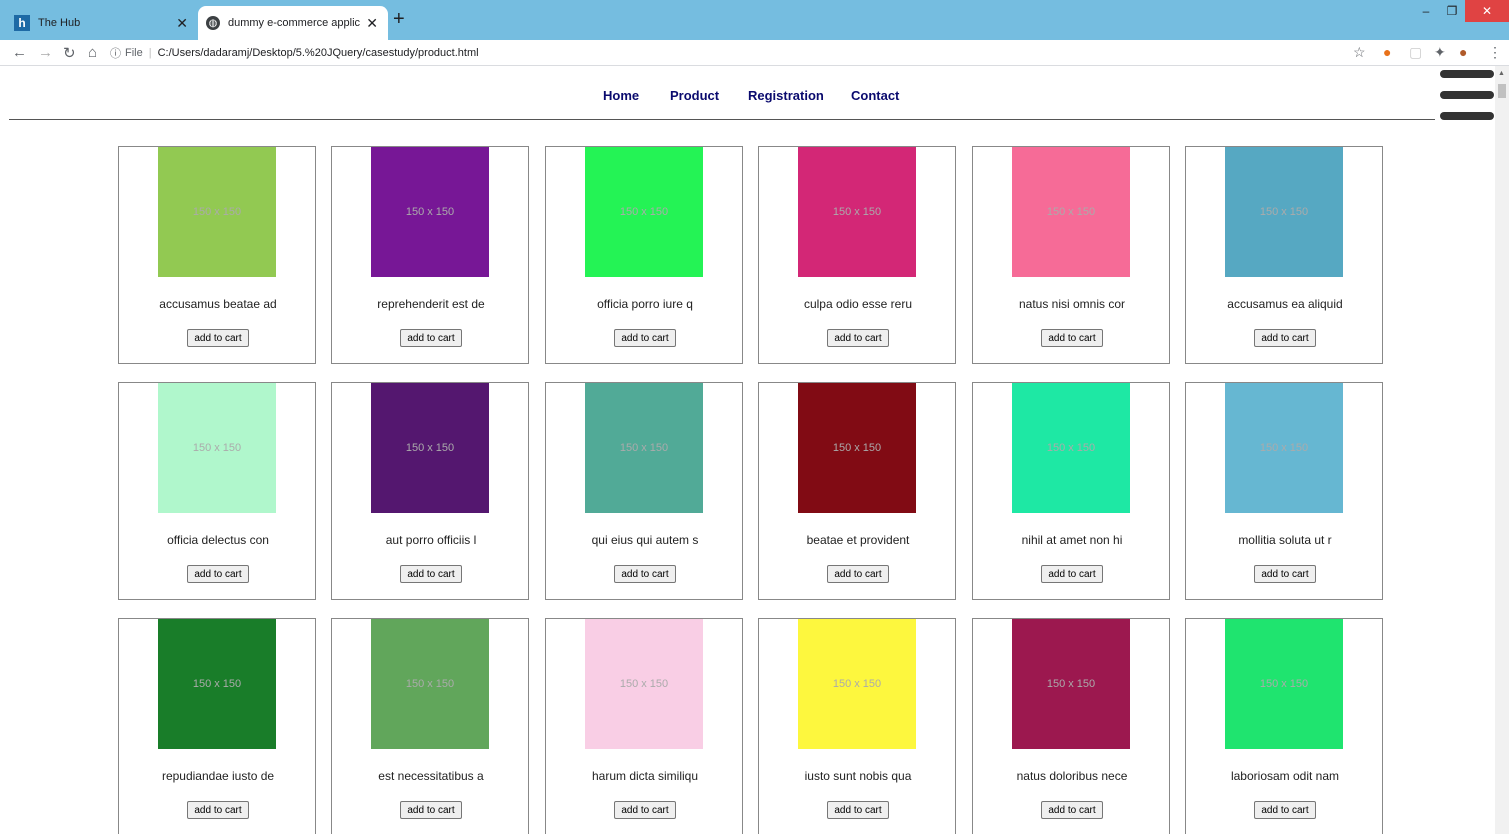 This screenshot has height=834, width=1509. Describe the element at coordinates (645, 304) in the screenshot. I see `product-name: officia porro iure q` at that location.